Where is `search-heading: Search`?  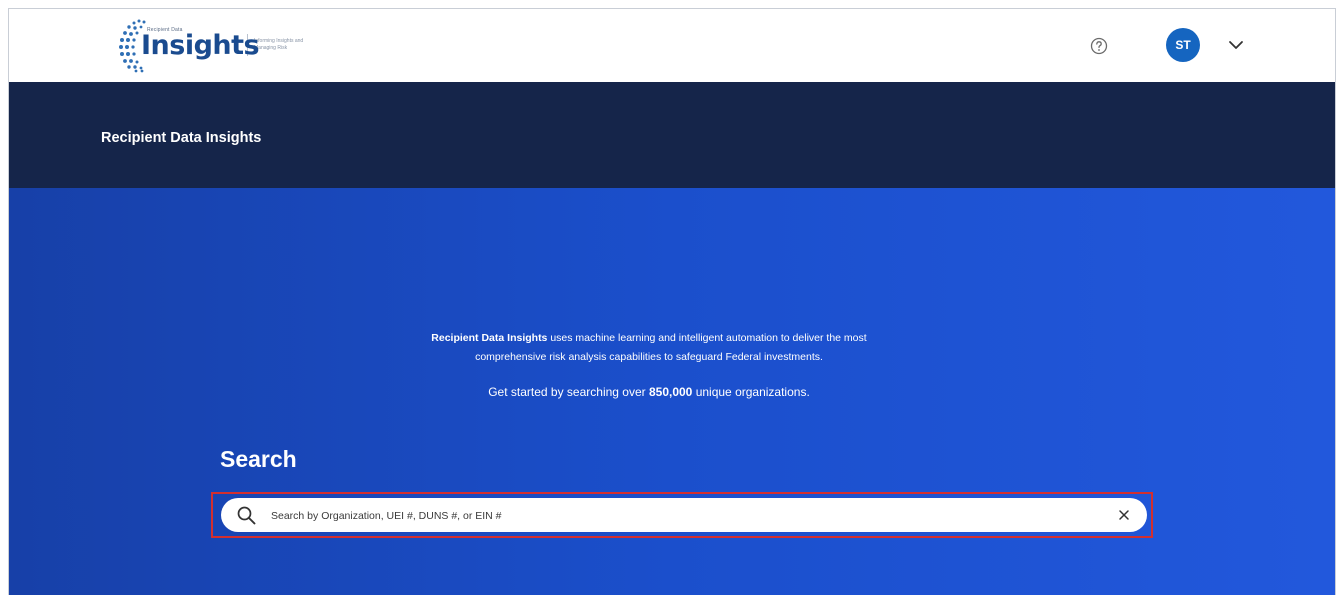
search-heading: Search is located at coordinates (258, 459).